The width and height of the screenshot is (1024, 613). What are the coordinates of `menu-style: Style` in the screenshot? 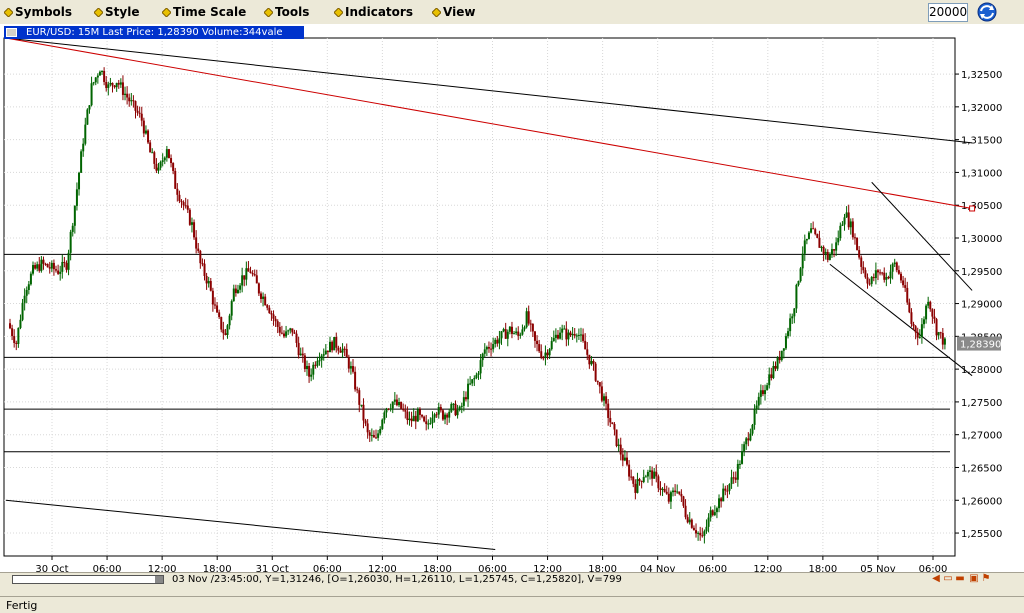 It's located at (116, 12).